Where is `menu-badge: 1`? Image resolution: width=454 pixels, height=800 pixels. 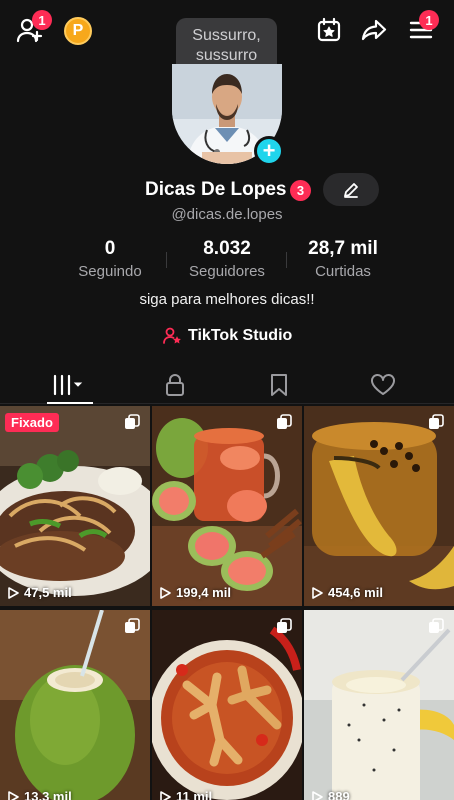 menu-badge: 1 is located at coordinates (429, 20).